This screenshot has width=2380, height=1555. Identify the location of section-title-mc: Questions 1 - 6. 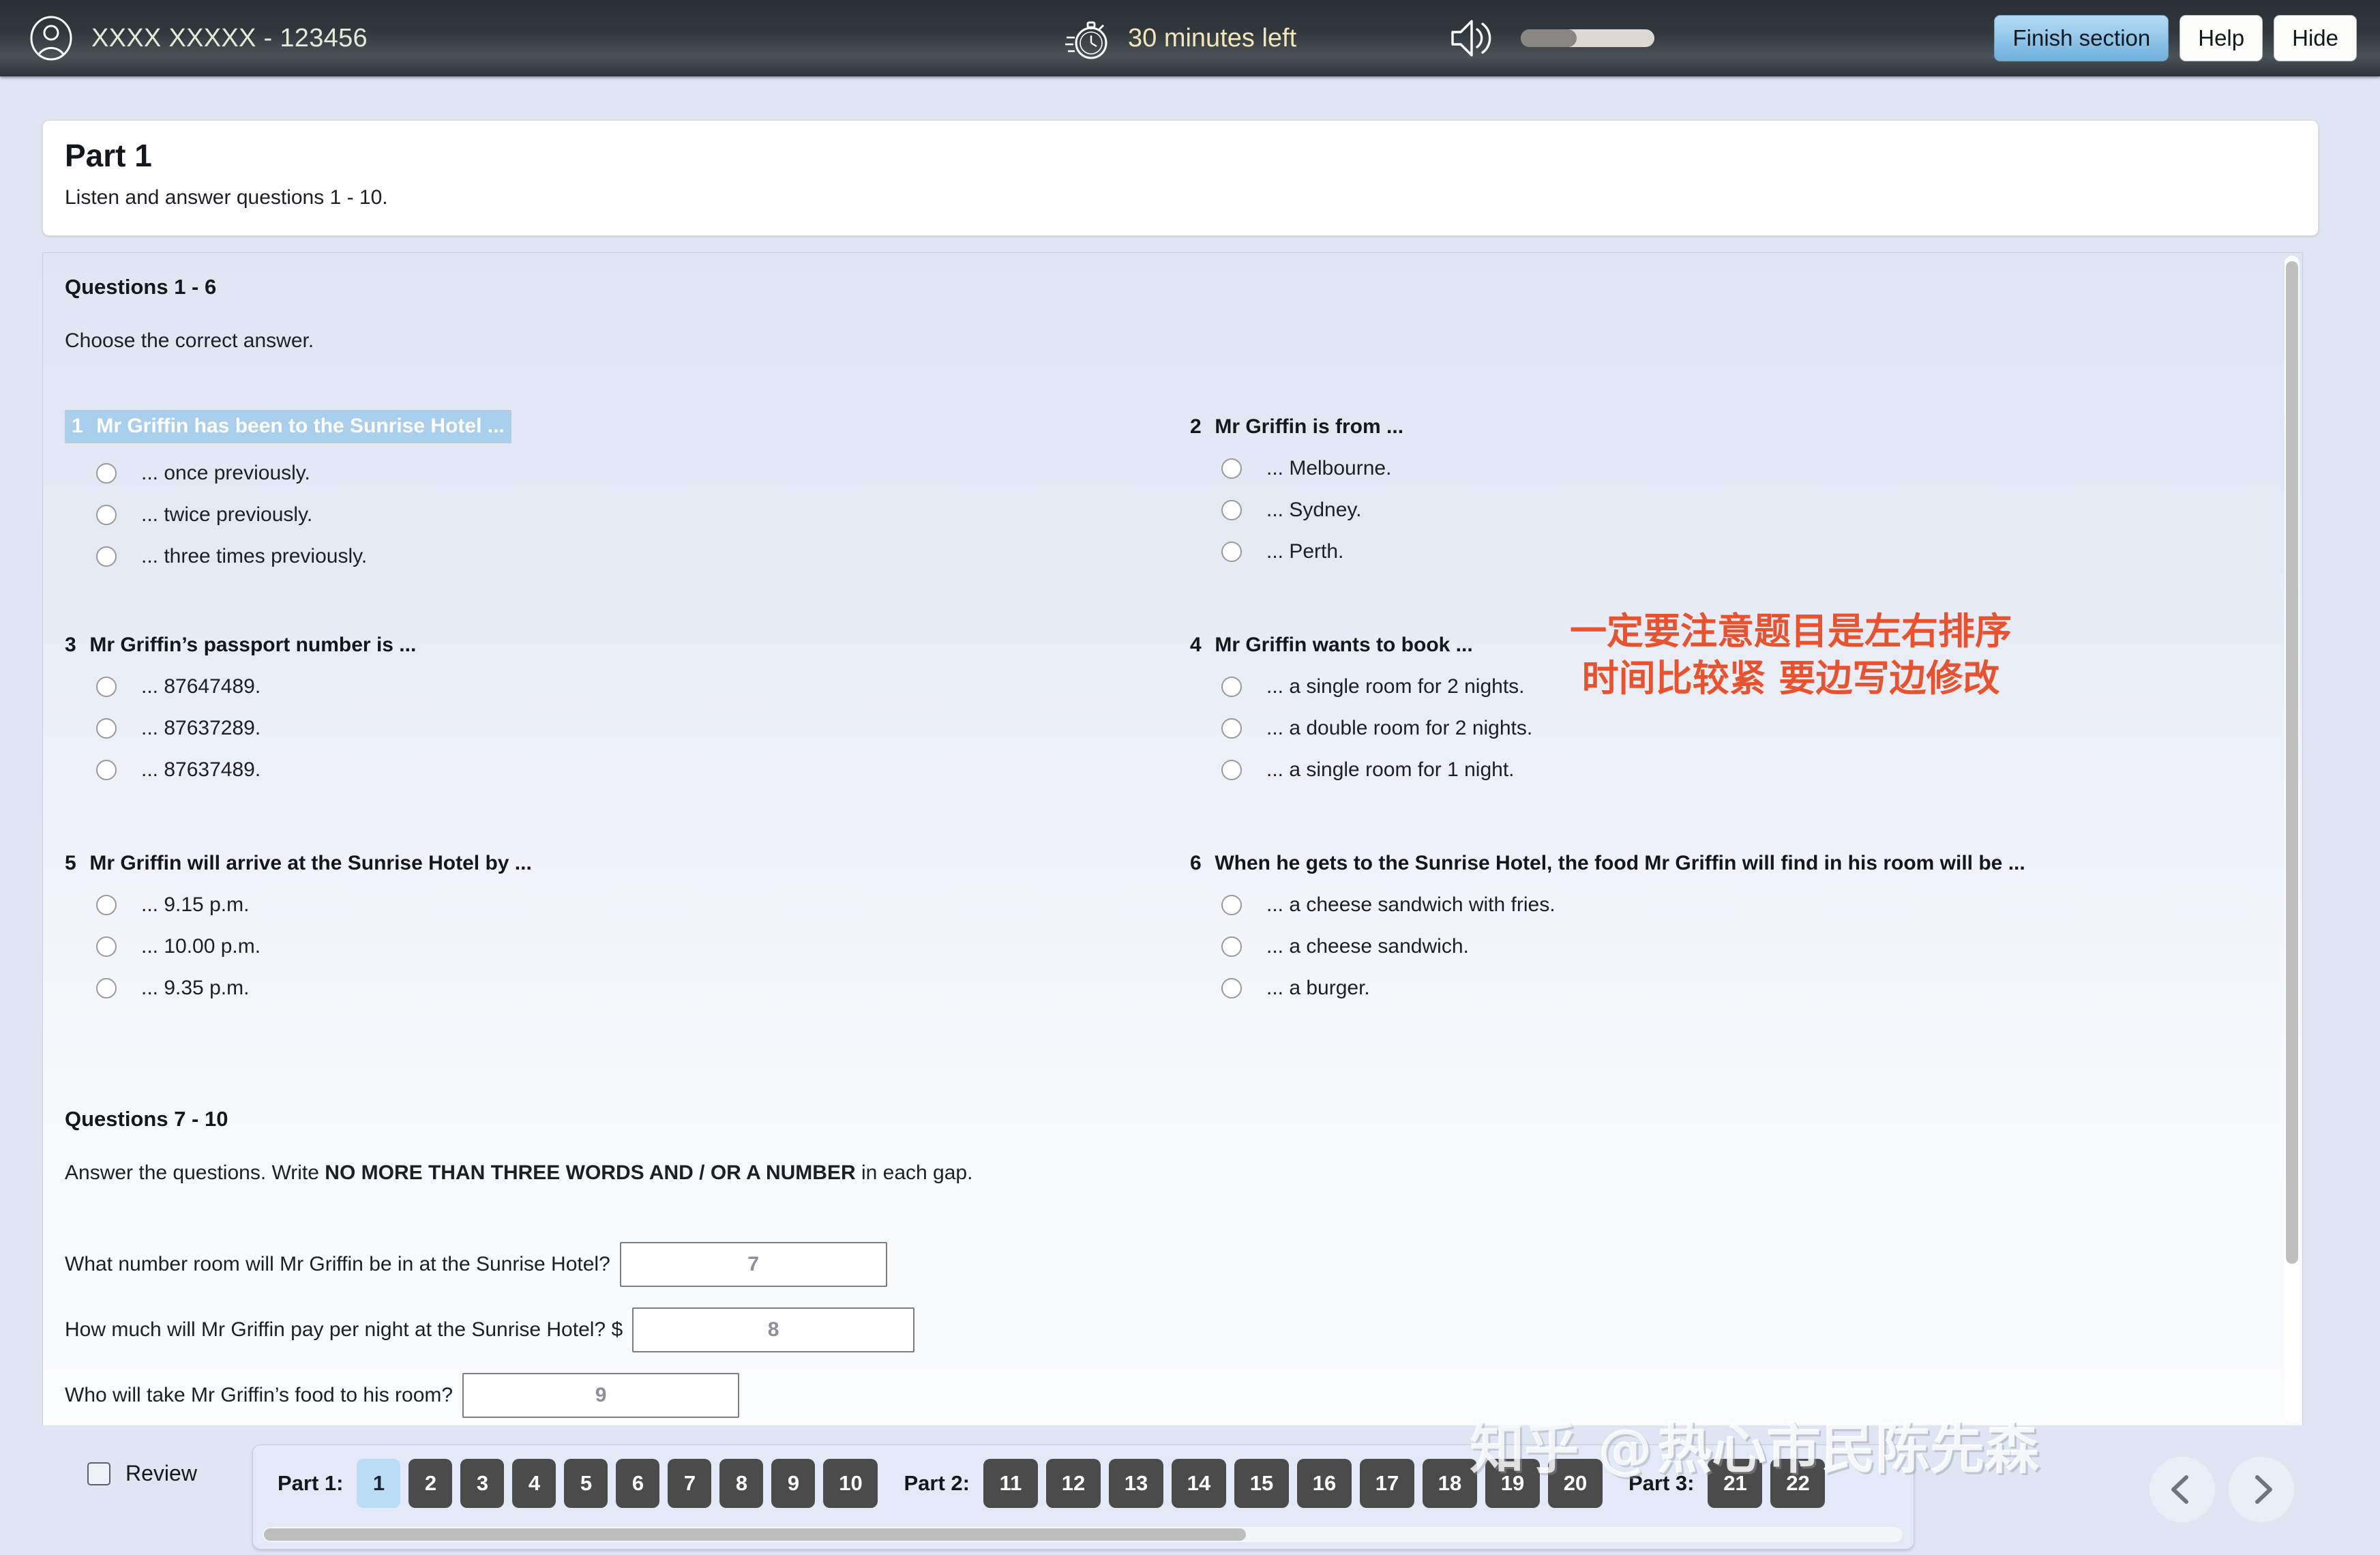
(141, 287).